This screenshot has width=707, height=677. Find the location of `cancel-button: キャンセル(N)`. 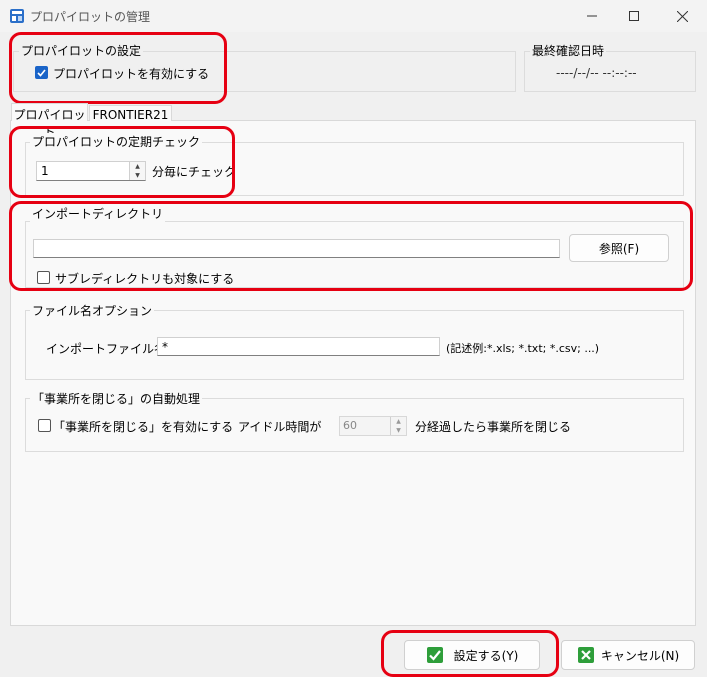

cancel-button: キャンセル(N) is located at coordinates (628, 655).